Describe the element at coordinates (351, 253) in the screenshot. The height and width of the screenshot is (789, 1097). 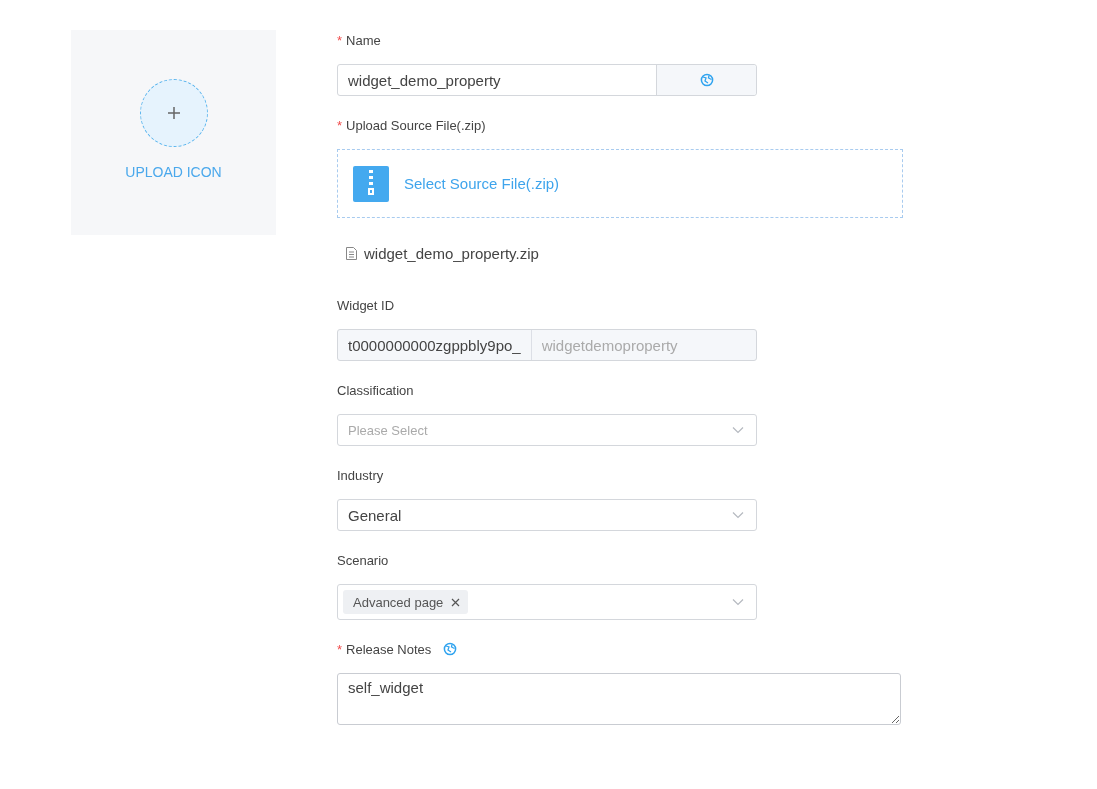
I see `document-icon` at that location.